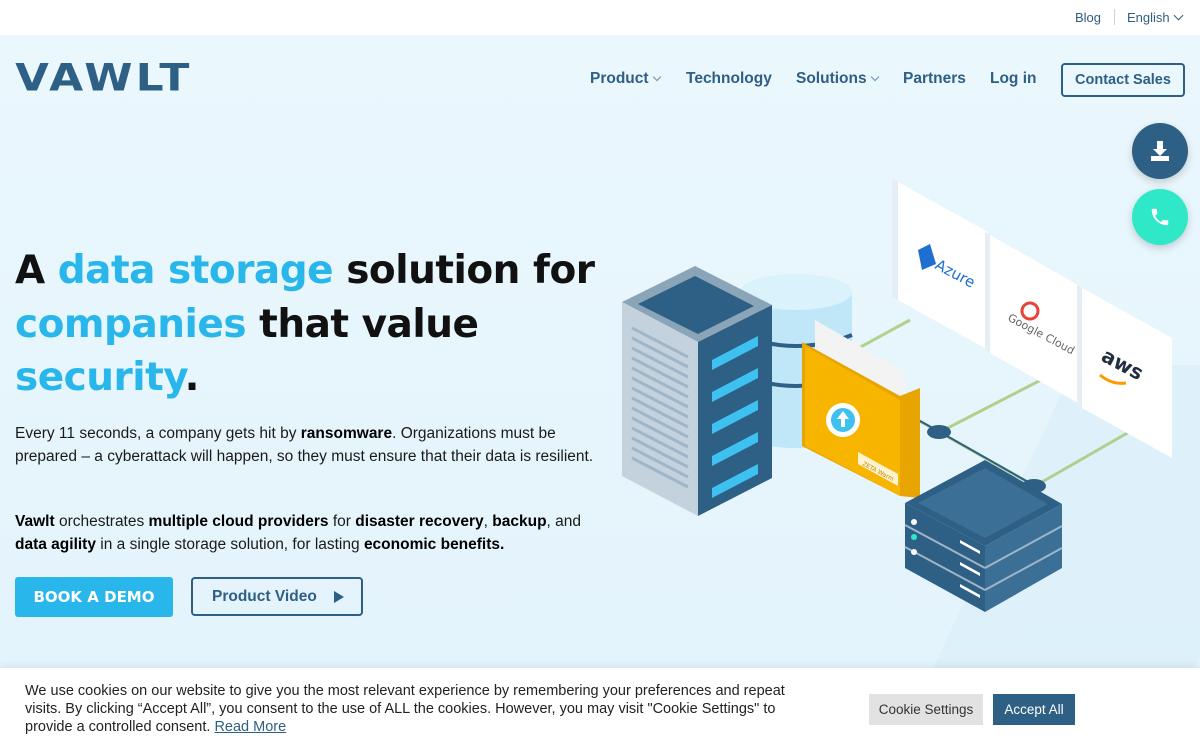 Image resolution: width=1200 pixels, height=750 pixels. What do you see at coordinates (940, 264) in the screenshot?
I see `azure-card: Azure` at bounding box center [940, 264].